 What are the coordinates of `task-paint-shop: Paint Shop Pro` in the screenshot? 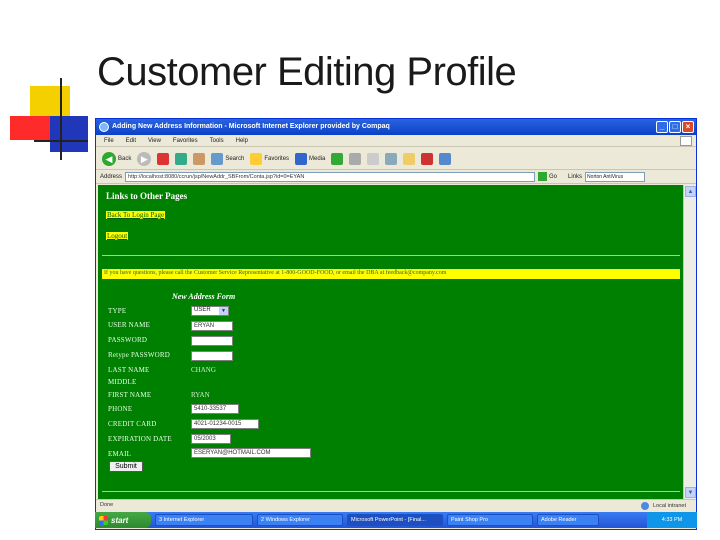 It's located at (490, 520).